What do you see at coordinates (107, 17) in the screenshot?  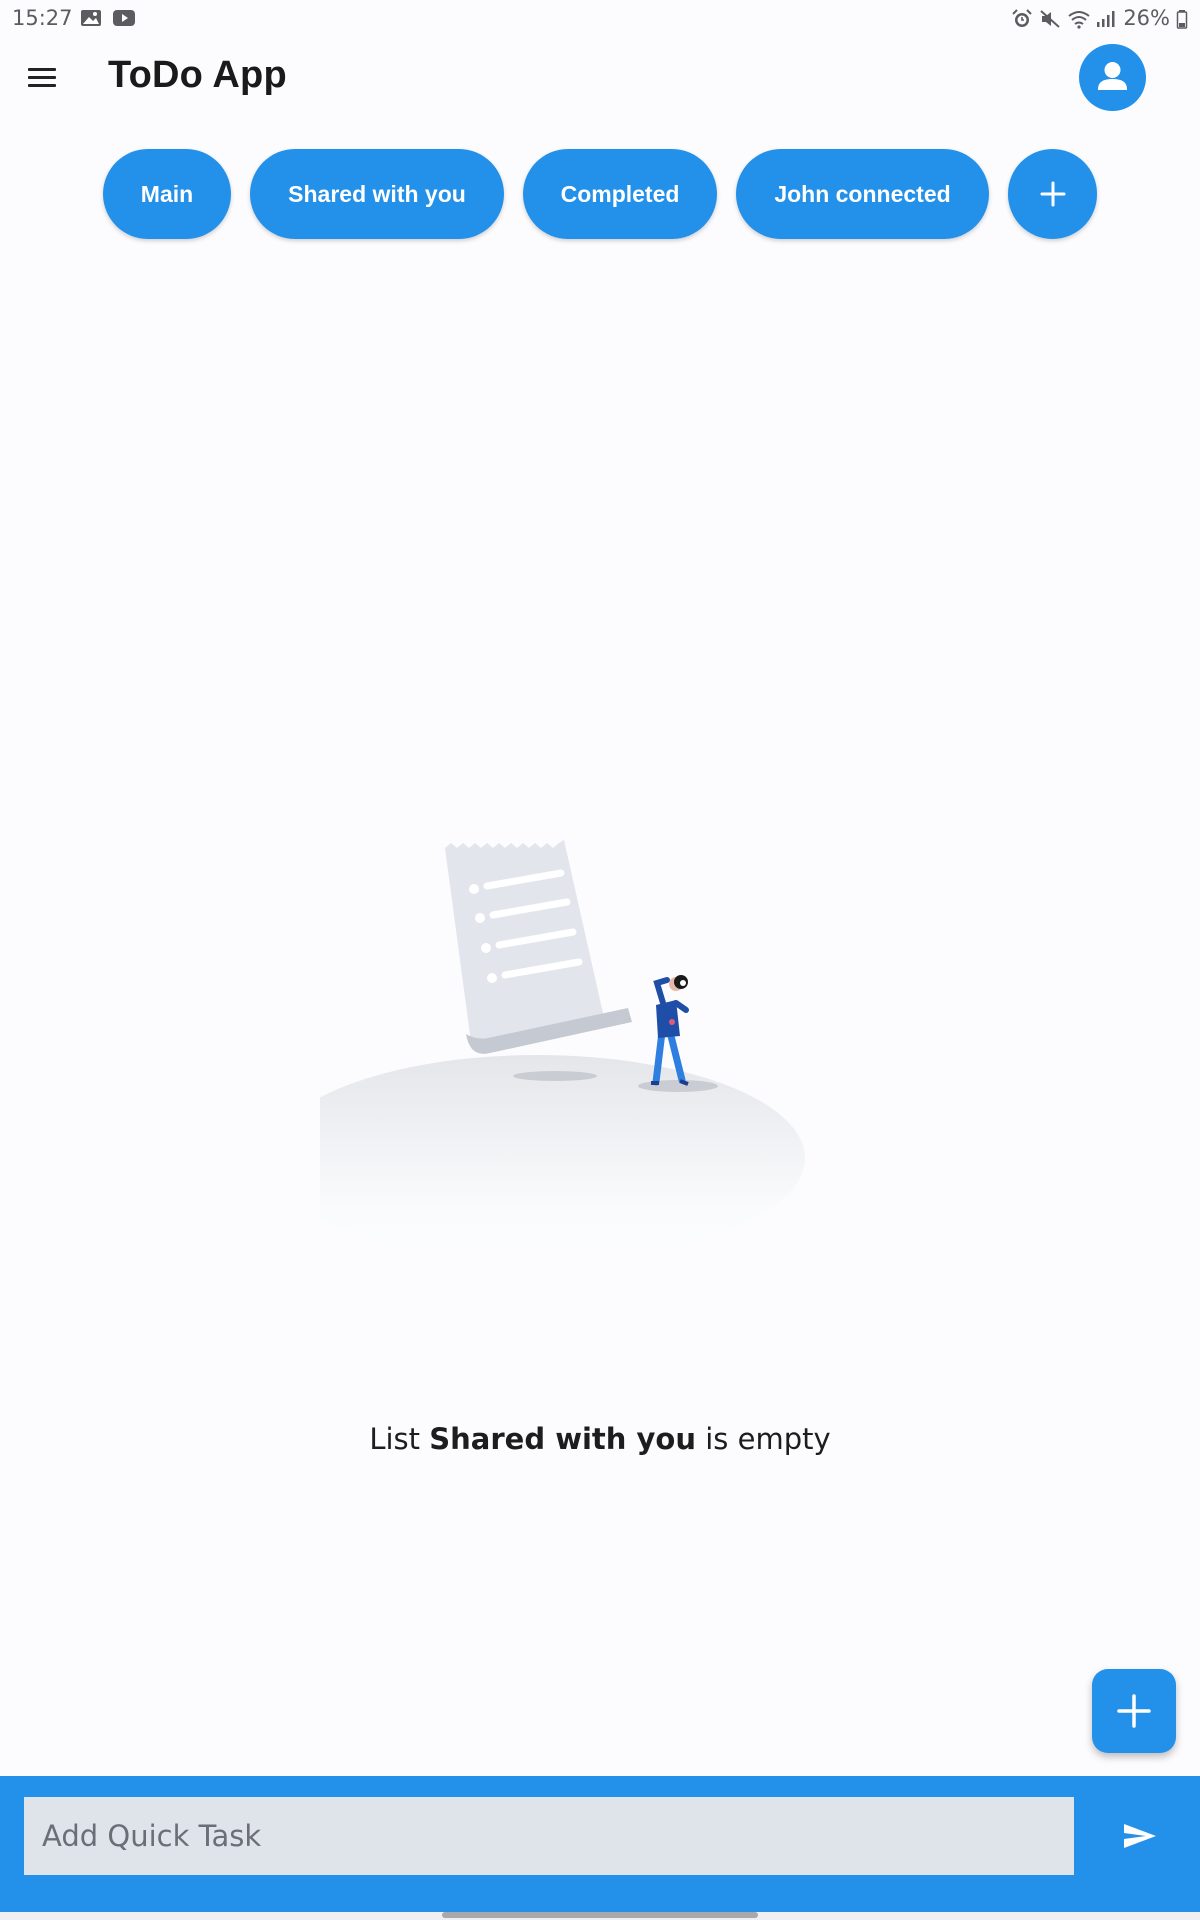 I see `status-left-icons` at bounding box center [107, 17].